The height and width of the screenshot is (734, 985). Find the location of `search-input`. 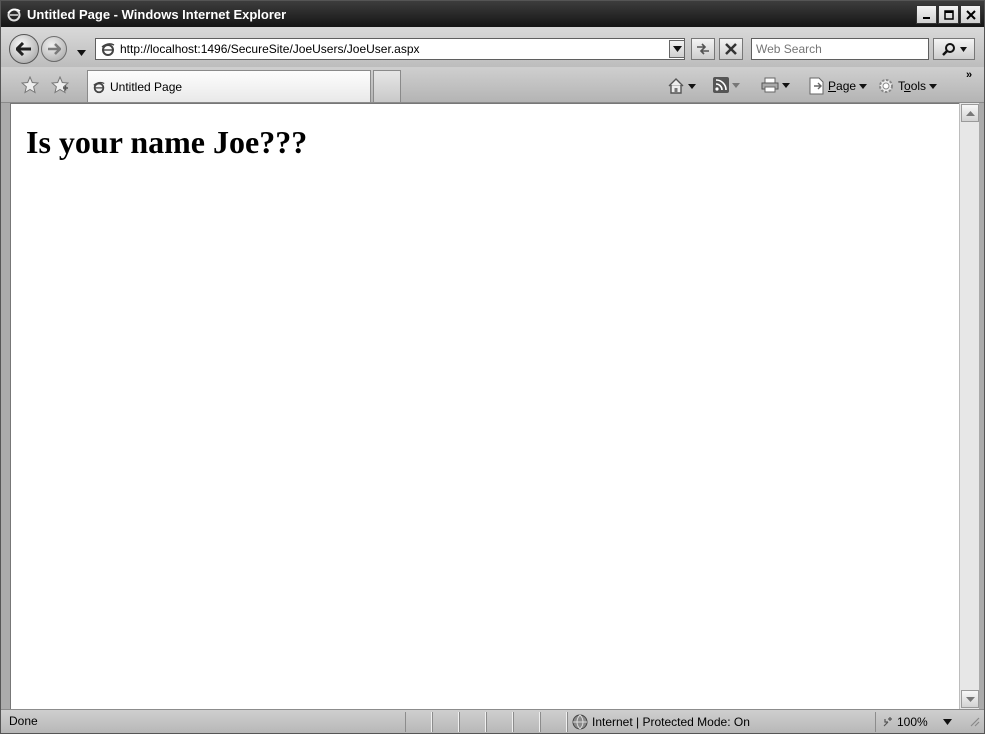

search-input is located at coordinates (840, 49).